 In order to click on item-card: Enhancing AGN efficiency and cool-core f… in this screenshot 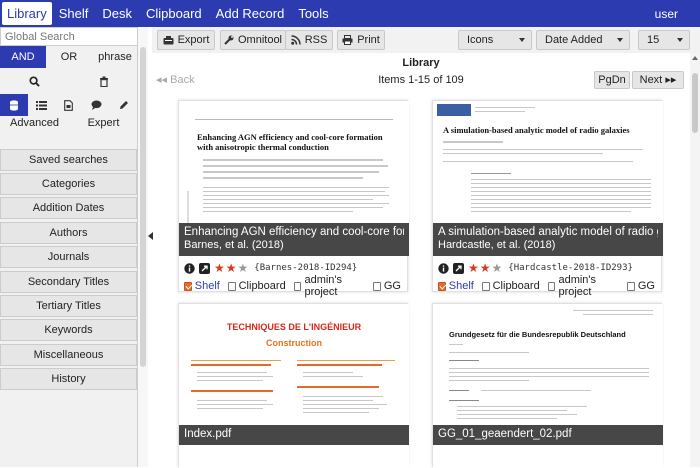, I will do `click(293, 199)`.